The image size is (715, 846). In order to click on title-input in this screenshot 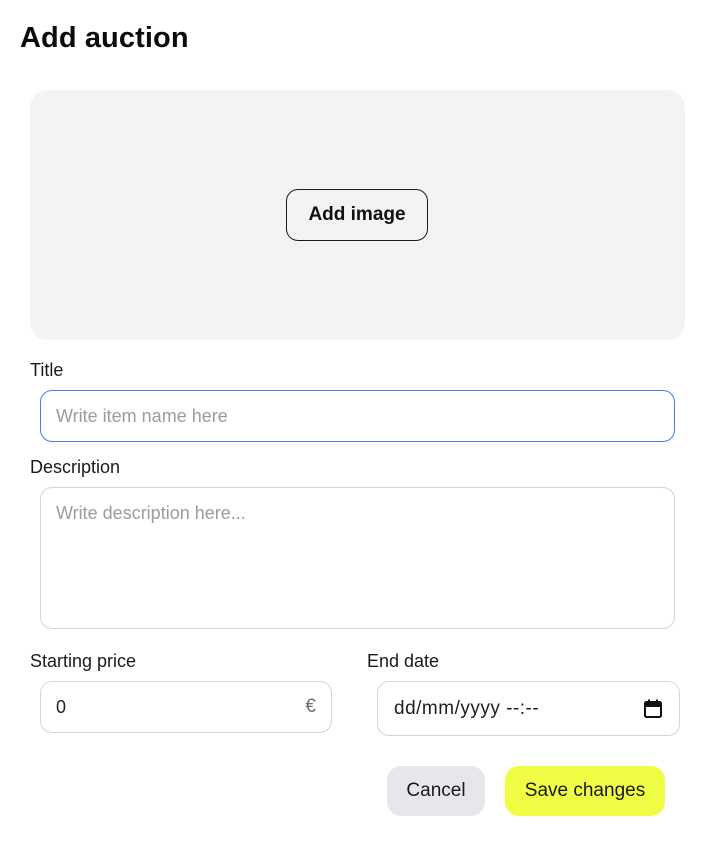, I will do `click(357, 416)`.